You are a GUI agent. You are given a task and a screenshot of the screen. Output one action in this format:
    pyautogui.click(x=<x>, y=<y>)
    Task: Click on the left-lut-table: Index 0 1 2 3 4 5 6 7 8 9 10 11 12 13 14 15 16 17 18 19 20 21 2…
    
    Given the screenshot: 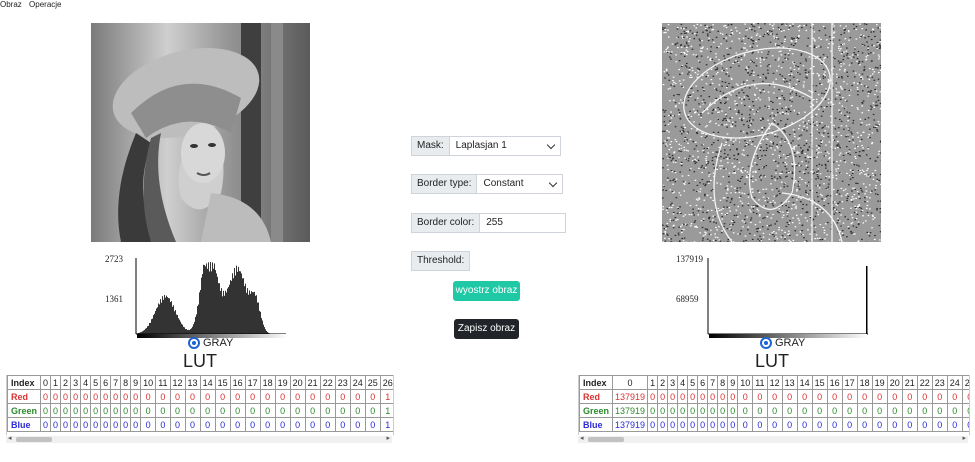 What is the action you would take?
    pyautogui.click(x=200, y=405)
    